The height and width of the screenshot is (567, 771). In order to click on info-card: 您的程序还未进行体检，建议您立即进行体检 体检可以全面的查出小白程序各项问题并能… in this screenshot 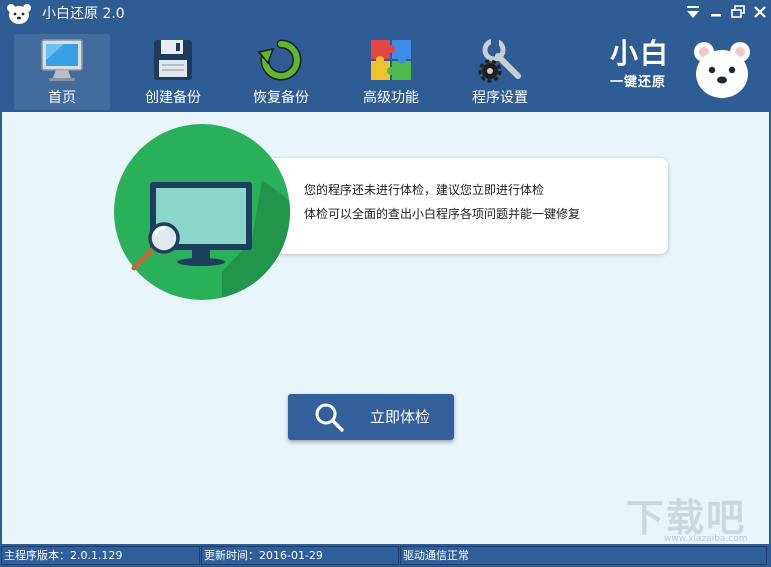, I will do `click(450, 206)`.